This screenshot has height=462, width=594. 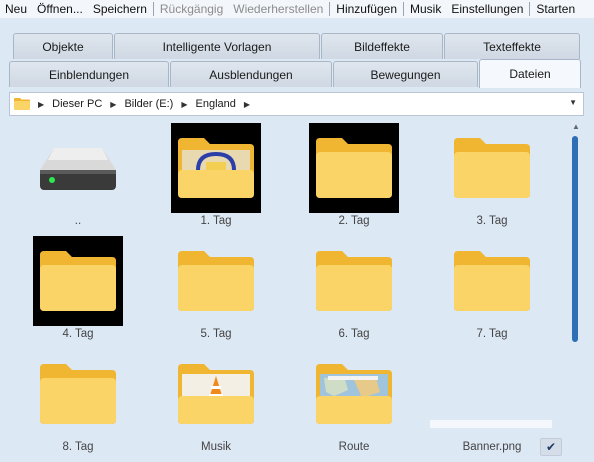 I want to click on file-item-2-tag: 2. Tag, so click(x=353, y=174).